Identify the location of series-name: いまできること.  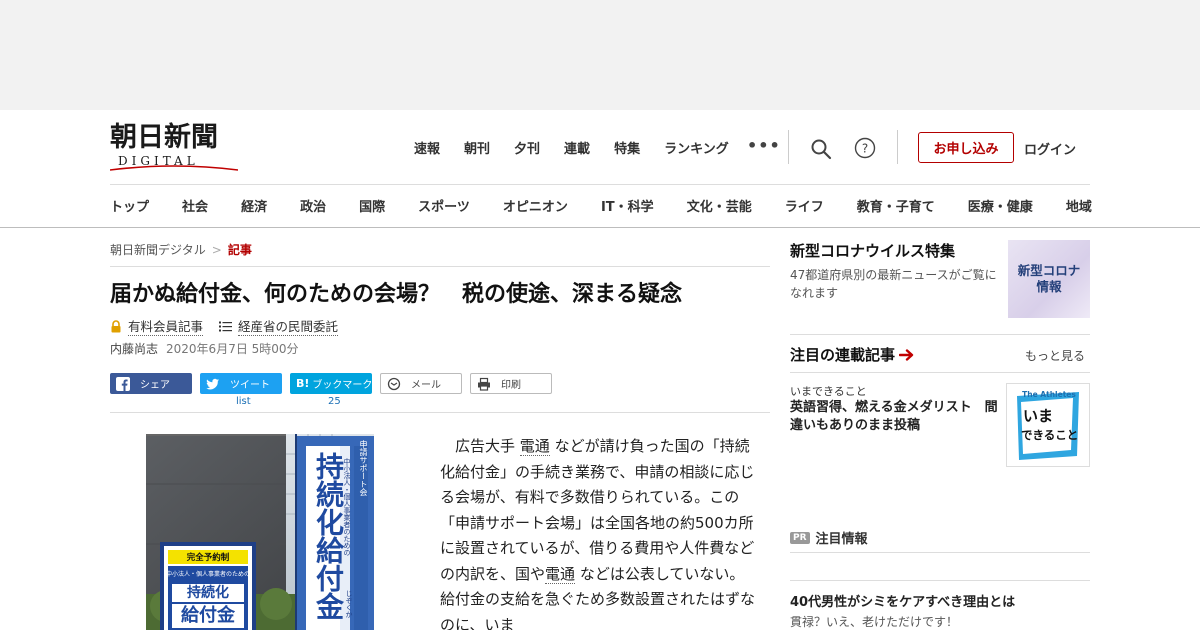
(828, 391).